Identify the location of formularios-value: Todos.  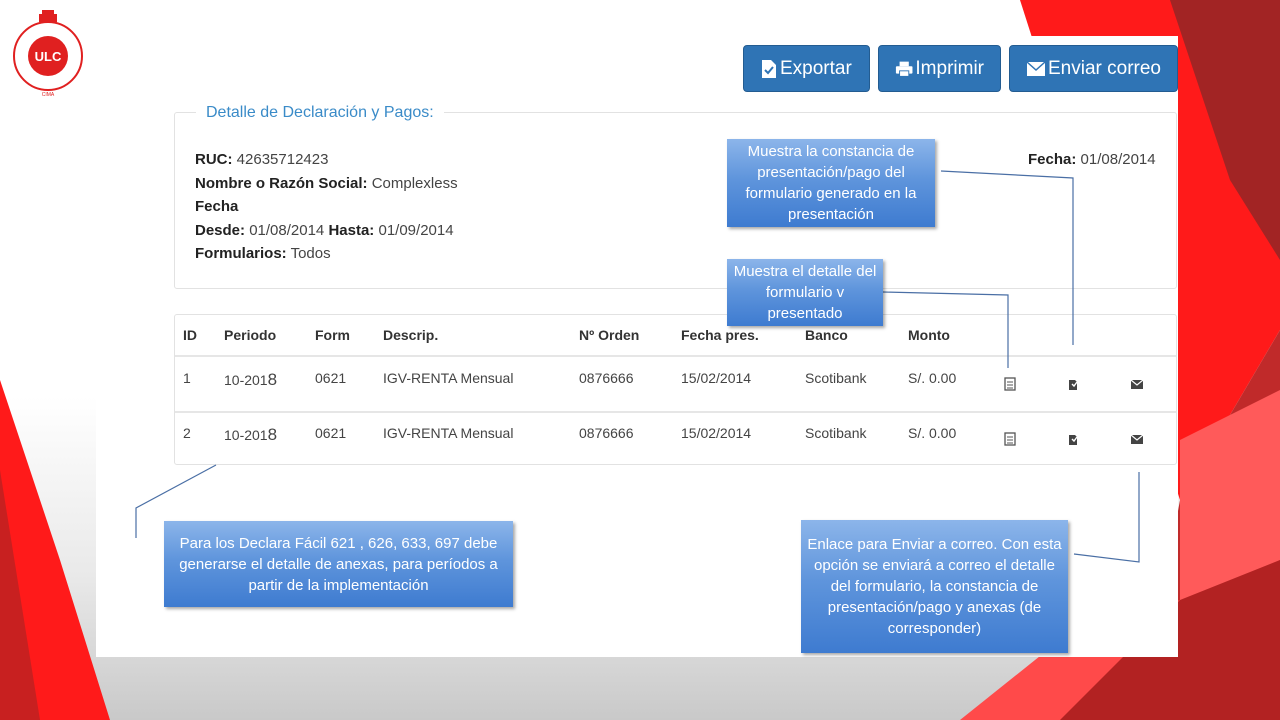
(310, 253).